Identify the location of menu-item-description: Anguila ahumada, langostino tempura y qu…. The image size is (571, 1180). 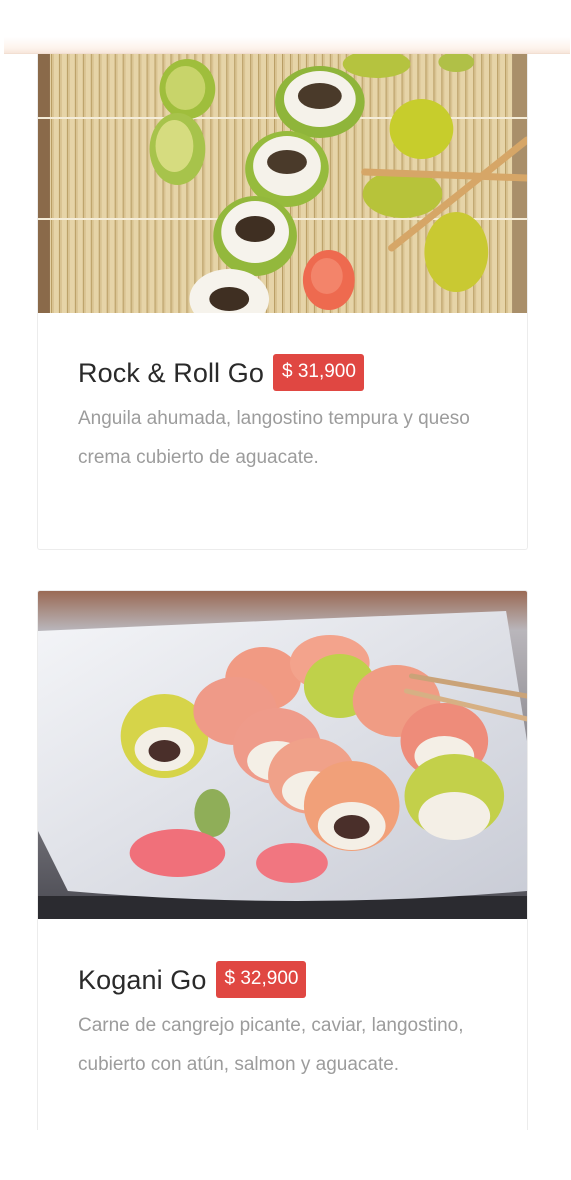
(274, 438).